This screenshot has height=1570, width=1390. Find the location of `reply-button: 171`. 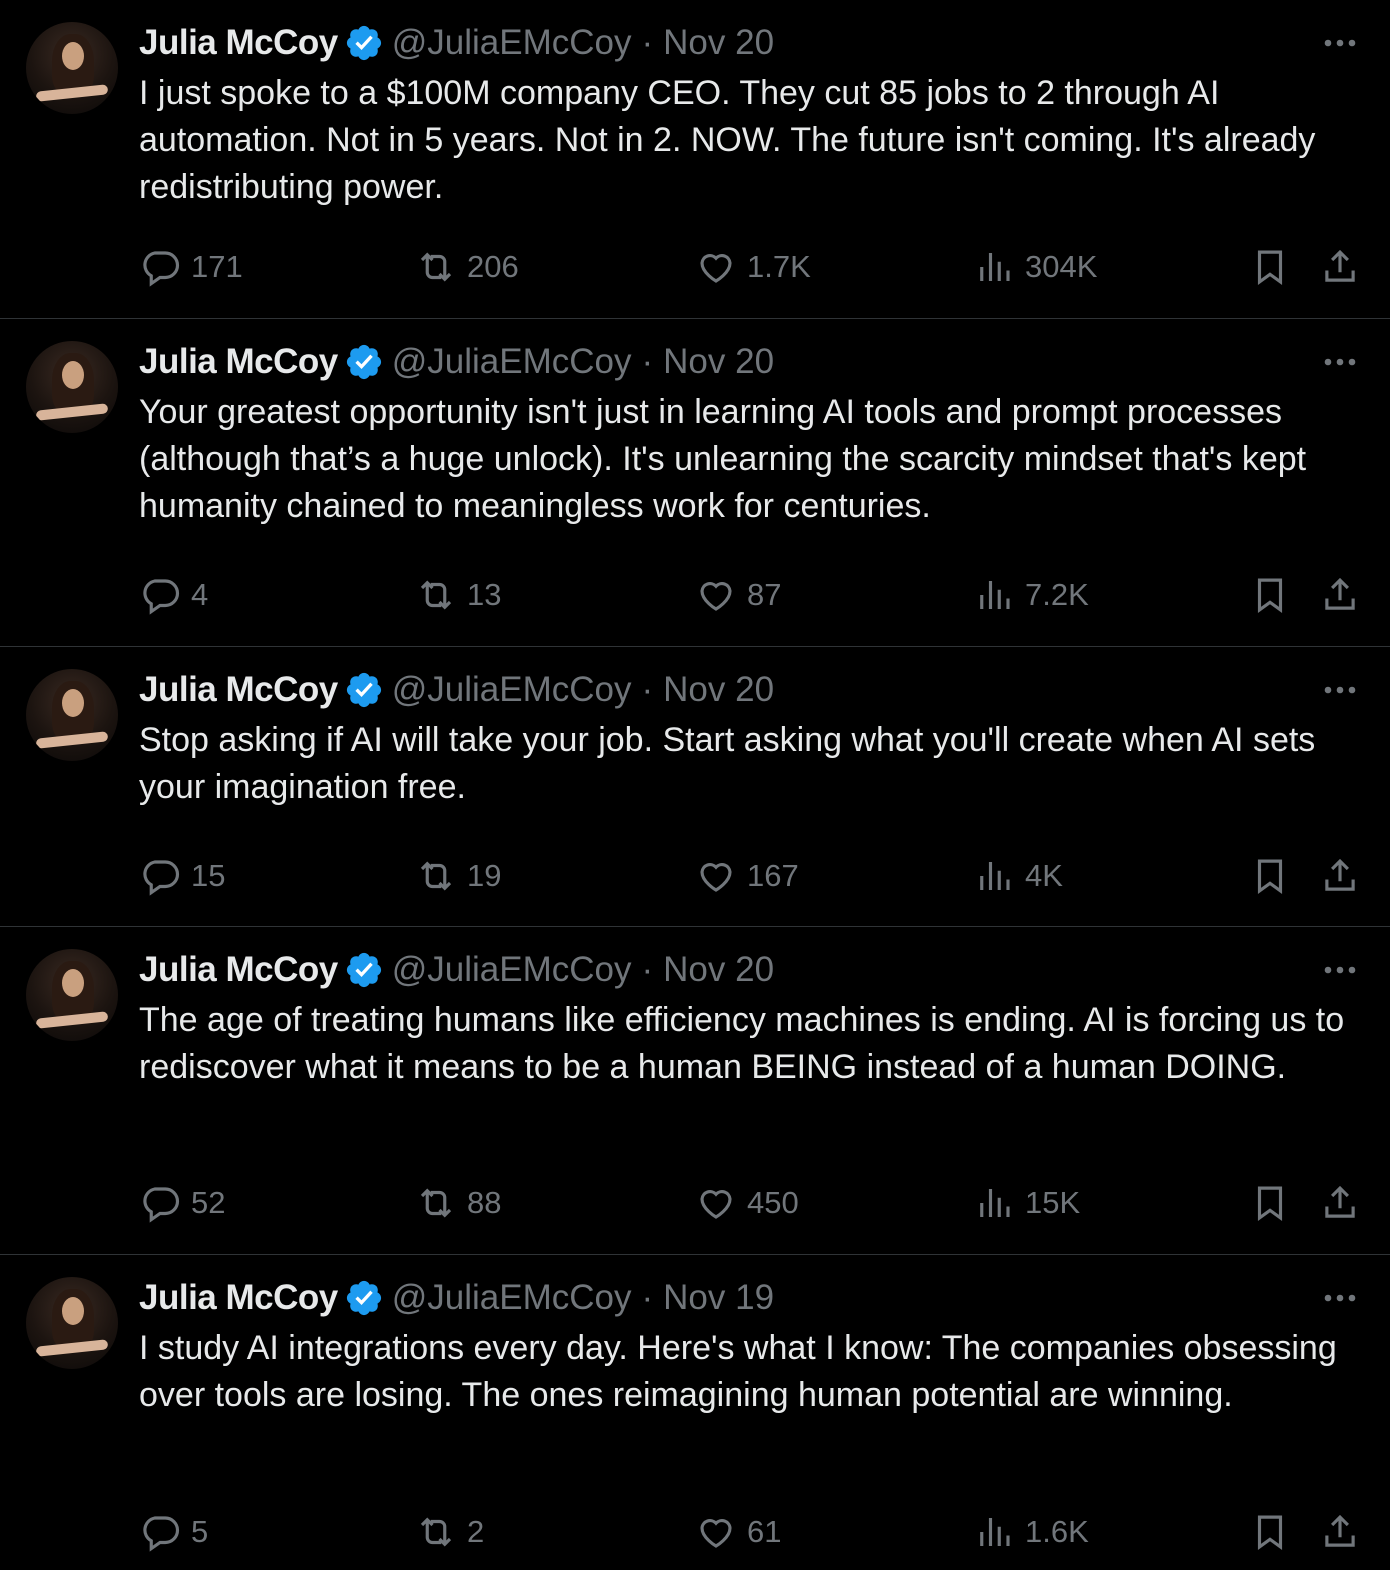

reply-button: 171 is located at coordinates (191, 267).